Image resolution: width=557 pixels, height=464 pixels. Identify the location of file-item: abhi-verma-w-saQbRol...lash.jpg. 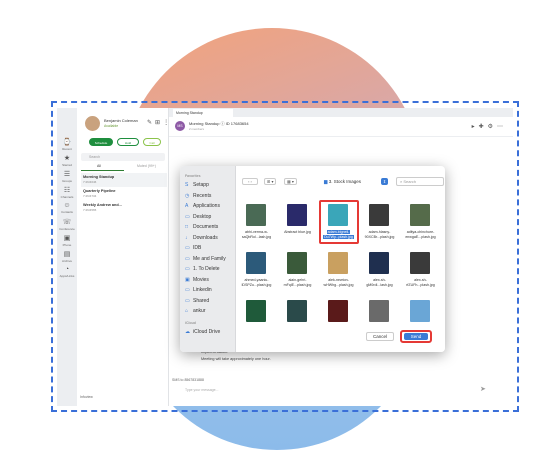
(256, 224).